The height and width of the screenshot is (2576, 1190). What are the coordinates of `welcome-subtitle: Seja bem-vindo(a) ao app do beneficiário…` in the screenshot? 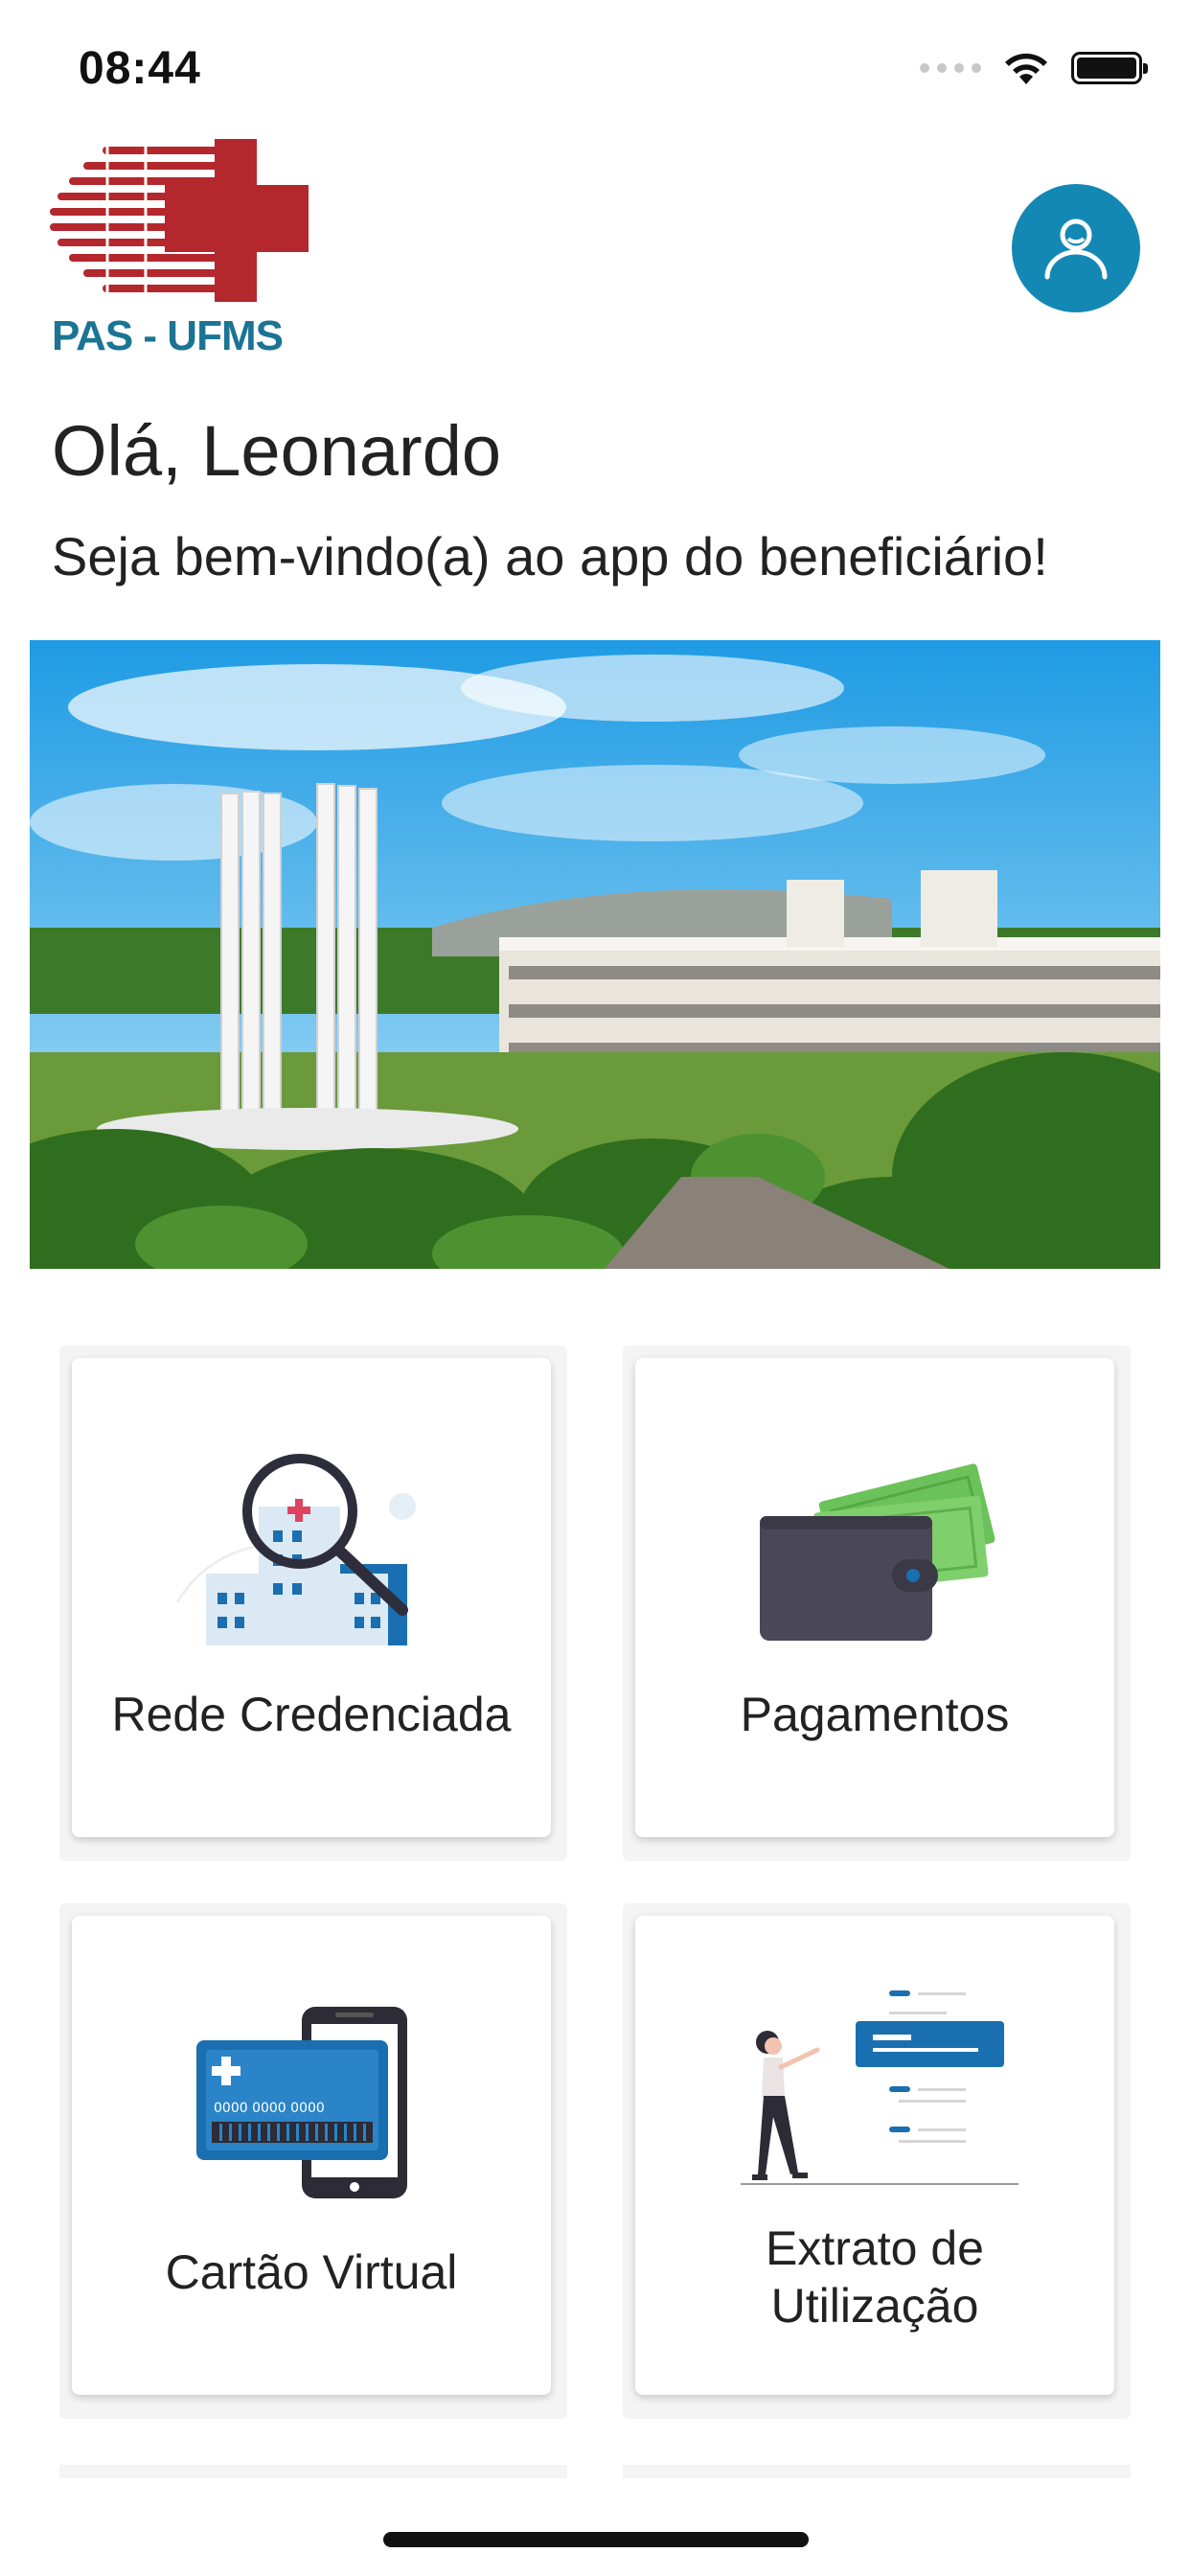 It's located at (550, 556).